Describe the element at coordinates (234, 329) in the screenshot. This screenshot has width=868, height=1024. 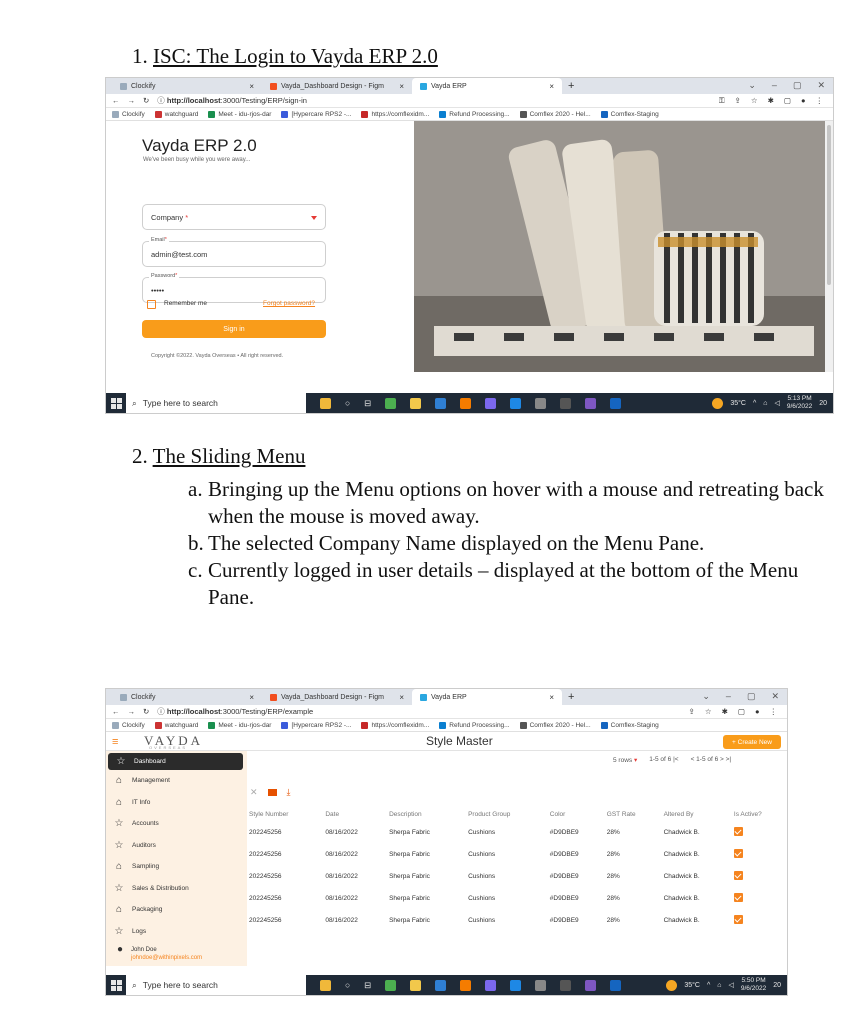
I see `sign-in-button: Sign in` at that location.